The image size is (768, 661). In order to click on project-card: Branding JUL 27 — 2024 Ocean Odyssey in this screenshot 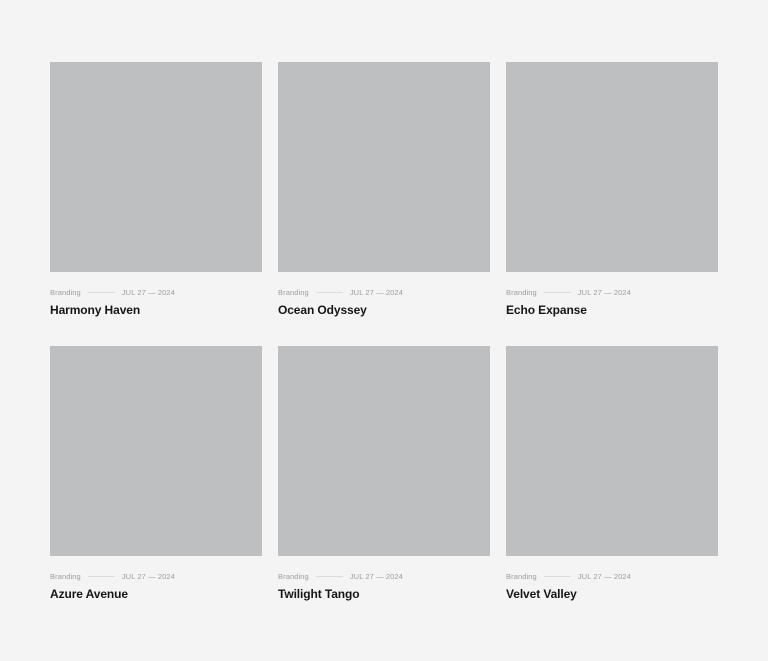, I will do `click(384, 189)`.